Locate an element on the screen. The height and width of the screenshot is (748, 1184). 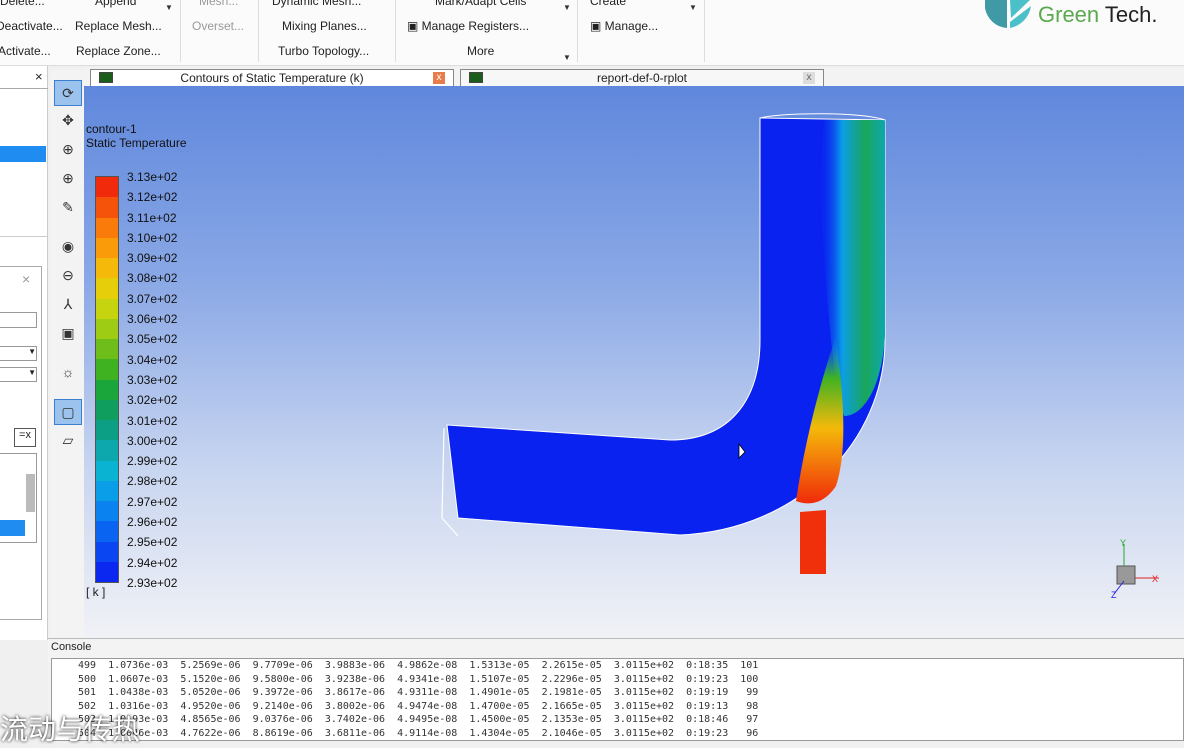
append-dropdown-icon: ▼ is located at coordinates (169, 7).